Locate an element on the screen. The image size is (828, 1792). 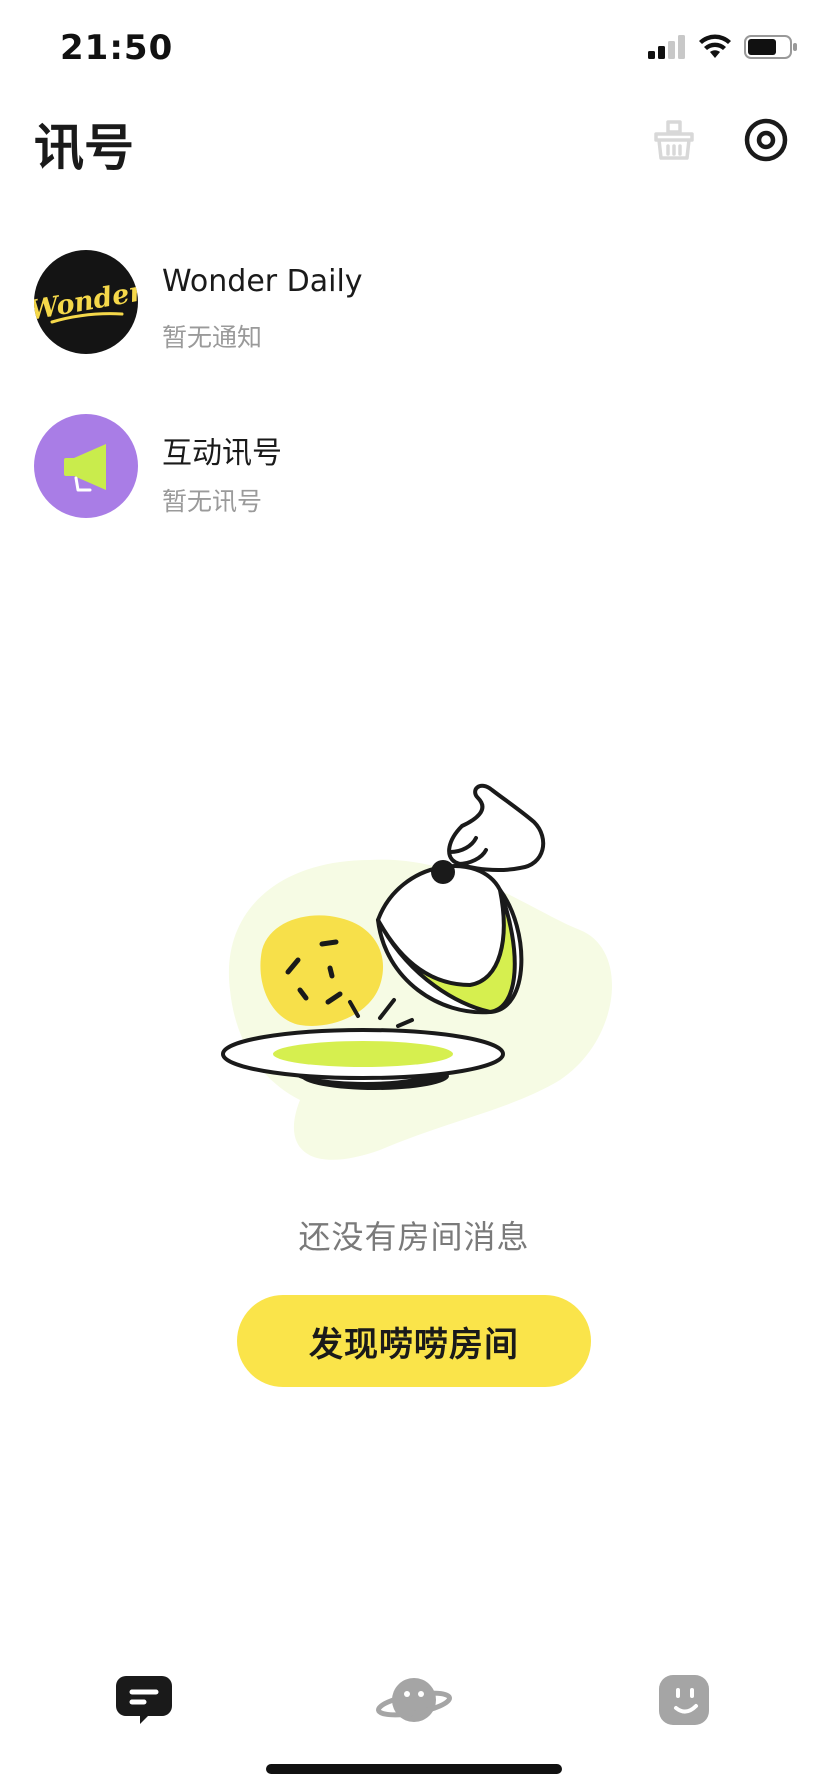
settings-icon is located at coordinates (766, 140).